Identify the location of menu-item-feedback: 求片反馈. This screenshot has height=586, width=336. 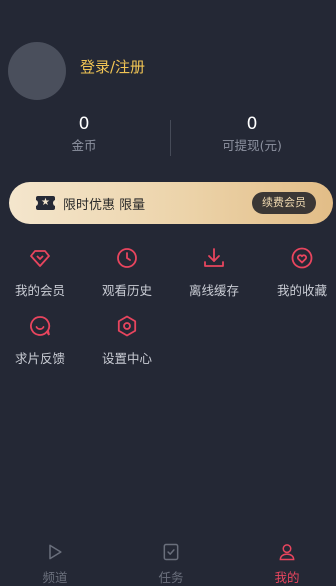
(40, 340).